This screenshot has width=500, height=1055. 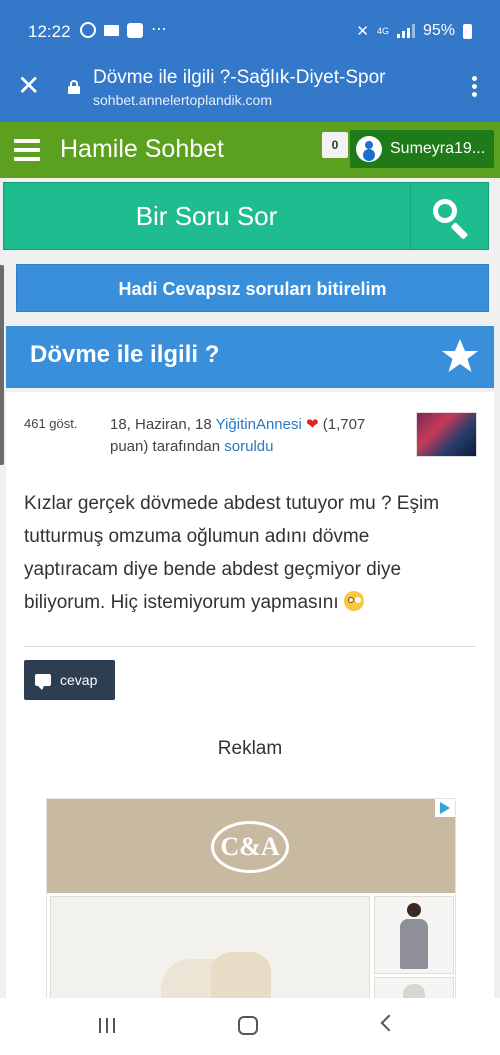 I want to click on brand-logo: C&A, so click(x=250, y=847).